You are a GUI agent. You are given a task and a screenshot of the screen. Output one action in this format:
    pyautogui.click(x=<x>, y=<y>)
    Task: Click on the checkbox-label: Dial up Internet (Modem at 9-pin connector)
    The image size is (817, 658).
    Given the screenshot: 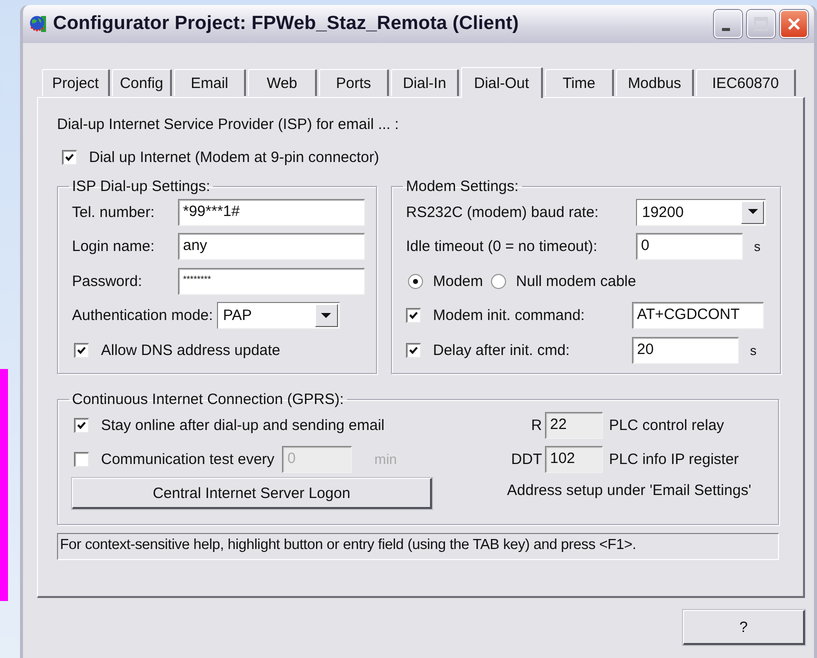 What is the action you would take?
    pyautogui.click(x=234, y=157)
    